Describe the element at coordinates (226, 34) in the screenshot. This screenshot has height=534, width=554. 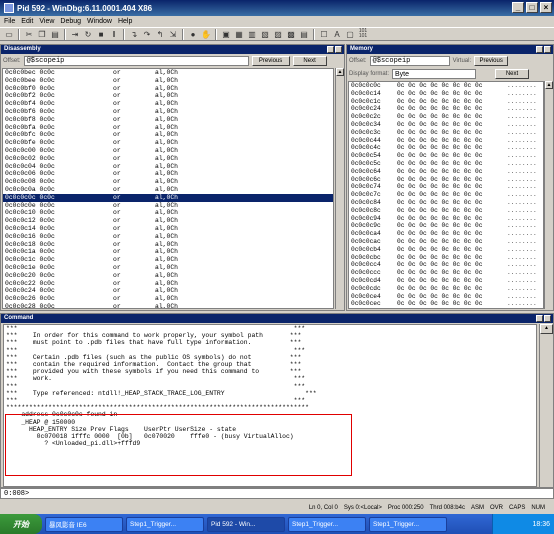
I see `watch-icon: ▣` at that location.